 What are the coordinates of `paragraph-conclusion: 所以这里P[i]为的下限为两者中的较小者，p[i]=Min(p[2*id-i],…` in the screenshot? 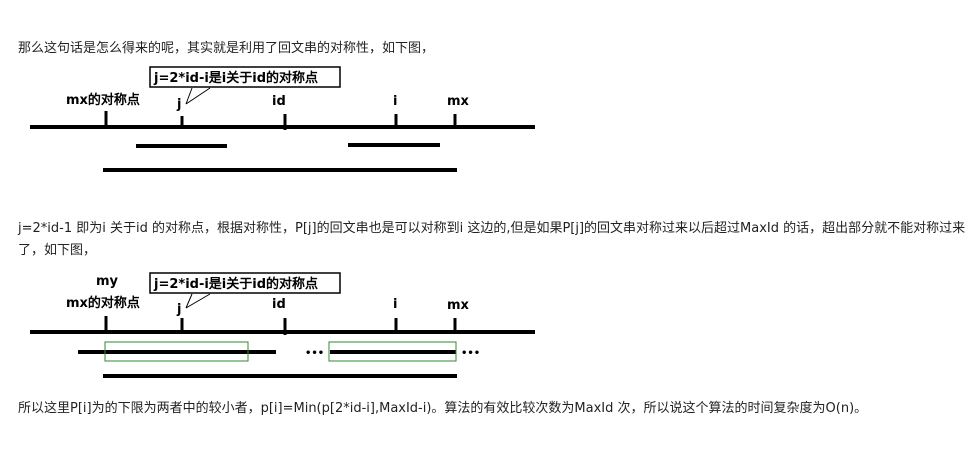 It's located at (443, 408).